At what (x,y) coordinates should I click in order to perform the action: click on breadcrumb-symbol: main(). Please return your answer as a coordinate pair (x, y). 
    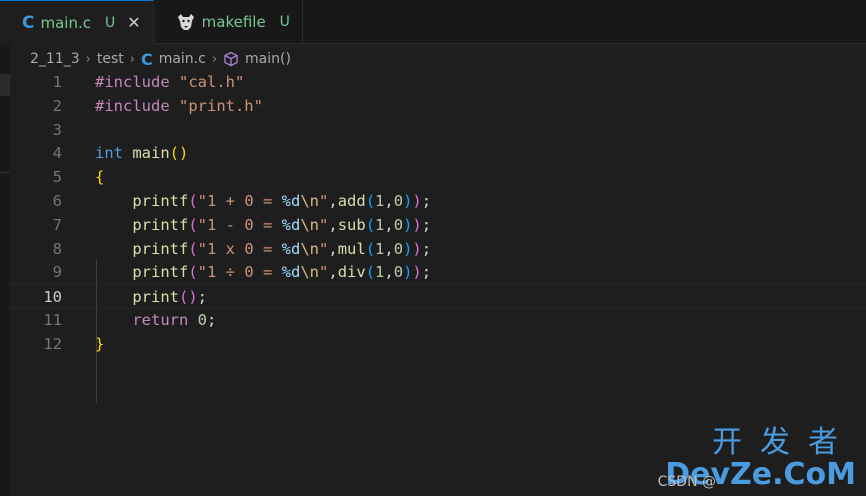
    Looking at the image, I should click on (268, 59).